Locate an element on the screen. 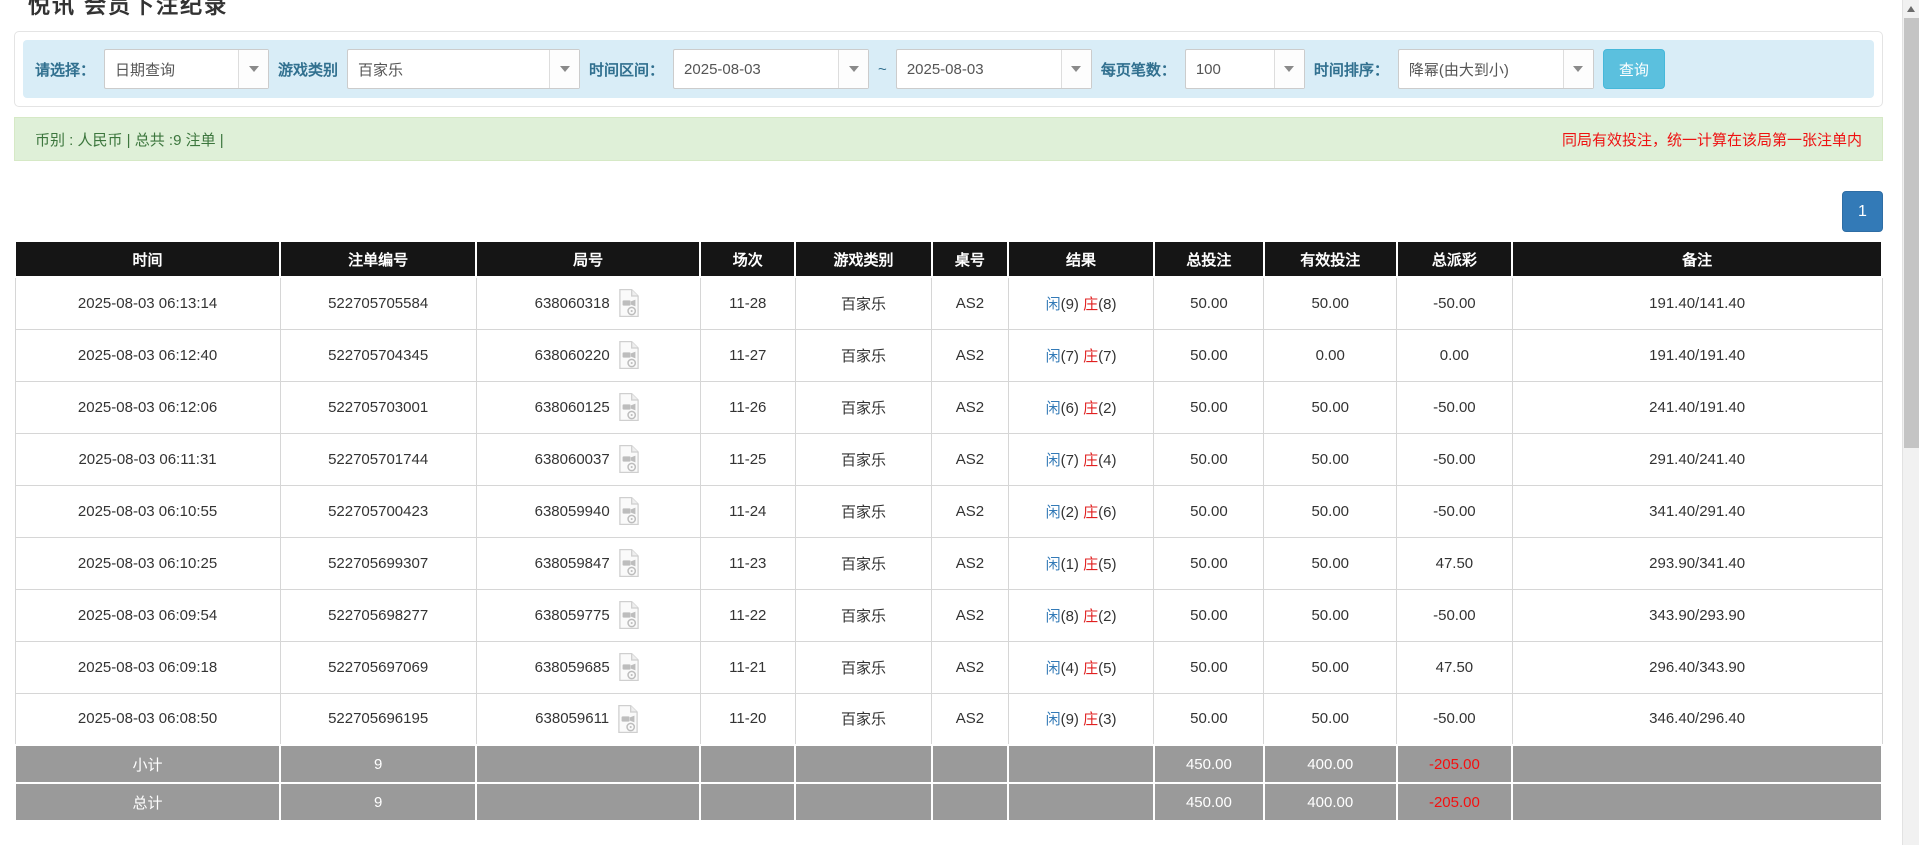 The image size is (1919, 845). game-type-select: 百家乐 is located at coordinates (464, 69).